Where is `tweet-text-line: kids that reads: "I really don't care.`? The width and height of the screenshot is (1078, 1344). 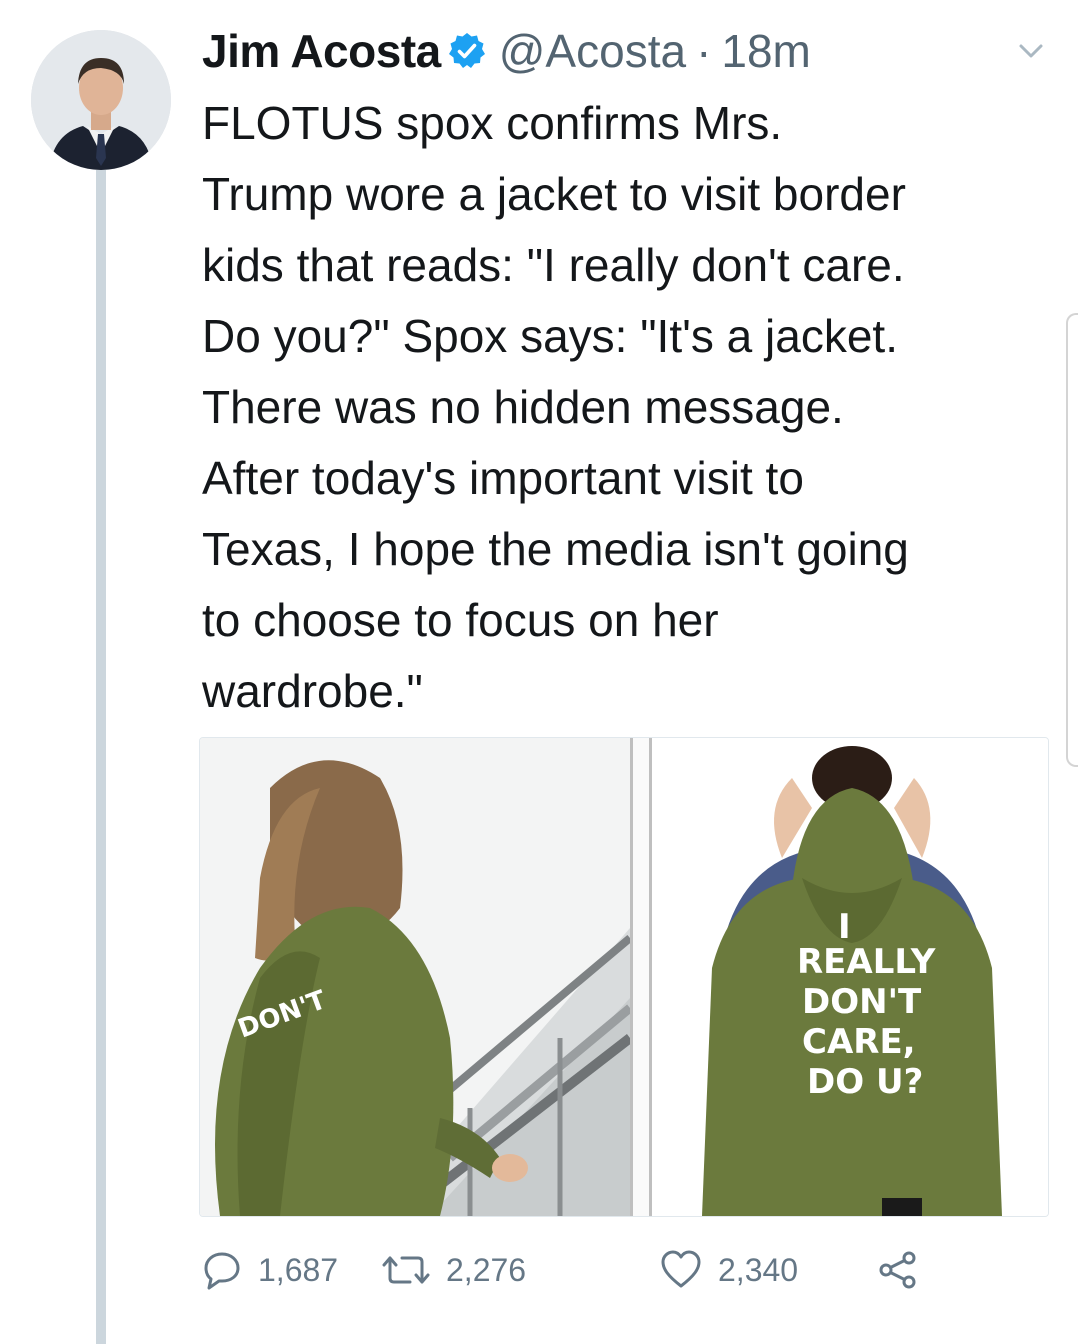 tweet-text-line: kids that reads: "I really don't care. is located at coordinates (553, 265).